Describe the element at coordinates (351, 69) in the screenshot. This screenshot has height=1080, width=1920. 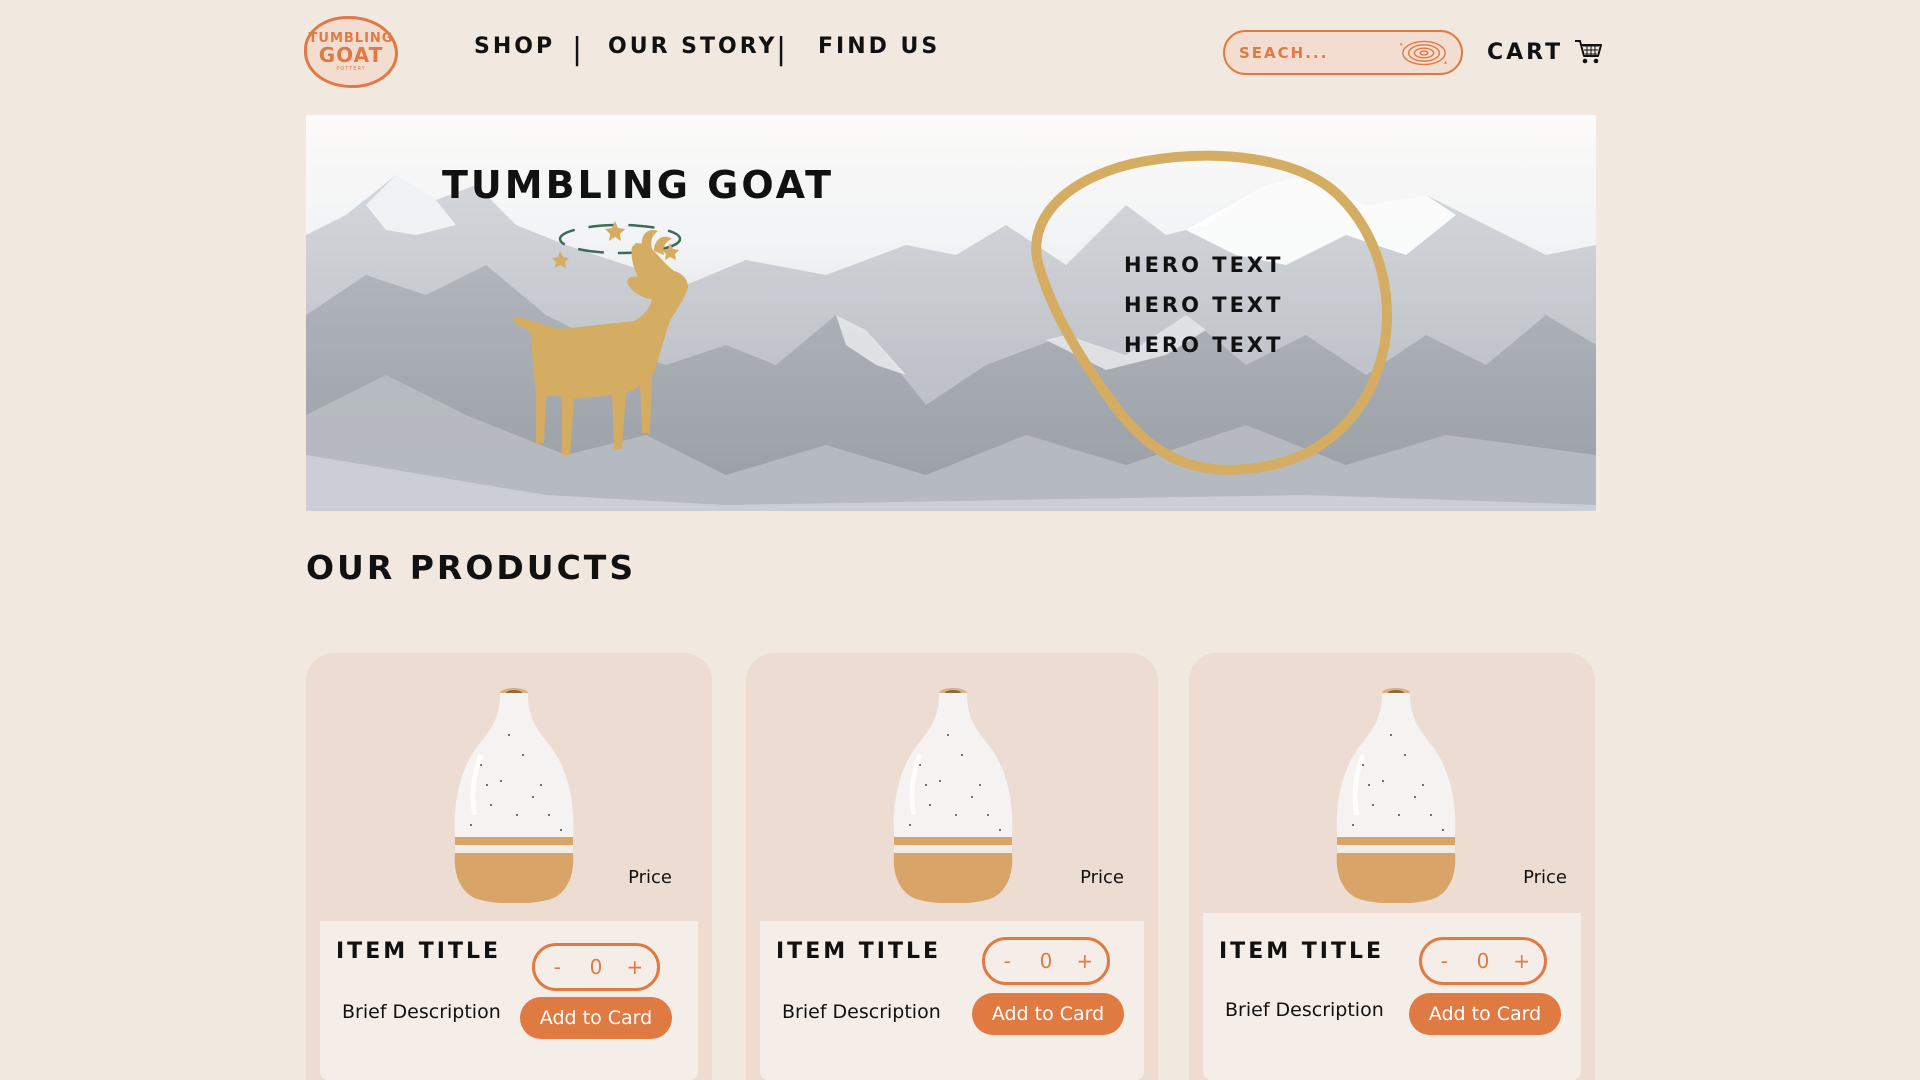
I see `logo-line-3: POTTERY` at that location.